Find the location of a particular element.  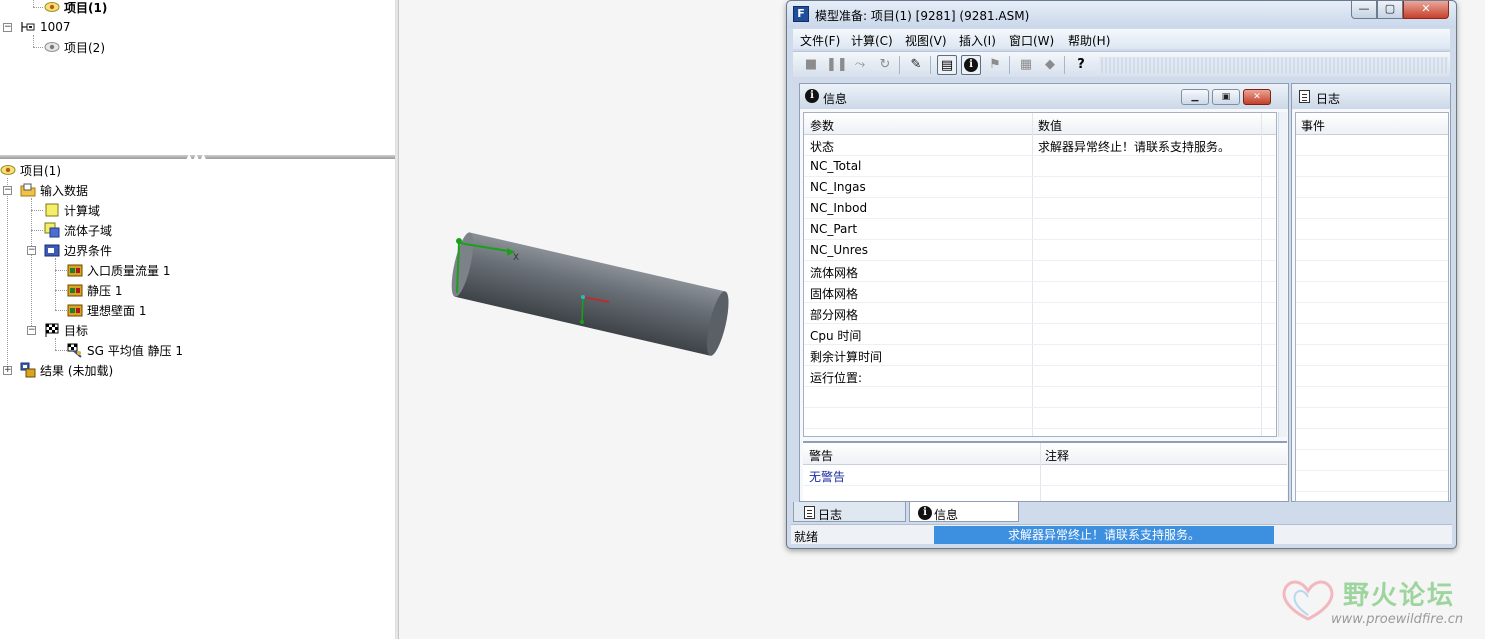

vertical-scrollbar is located at coordinates (1282, 274).